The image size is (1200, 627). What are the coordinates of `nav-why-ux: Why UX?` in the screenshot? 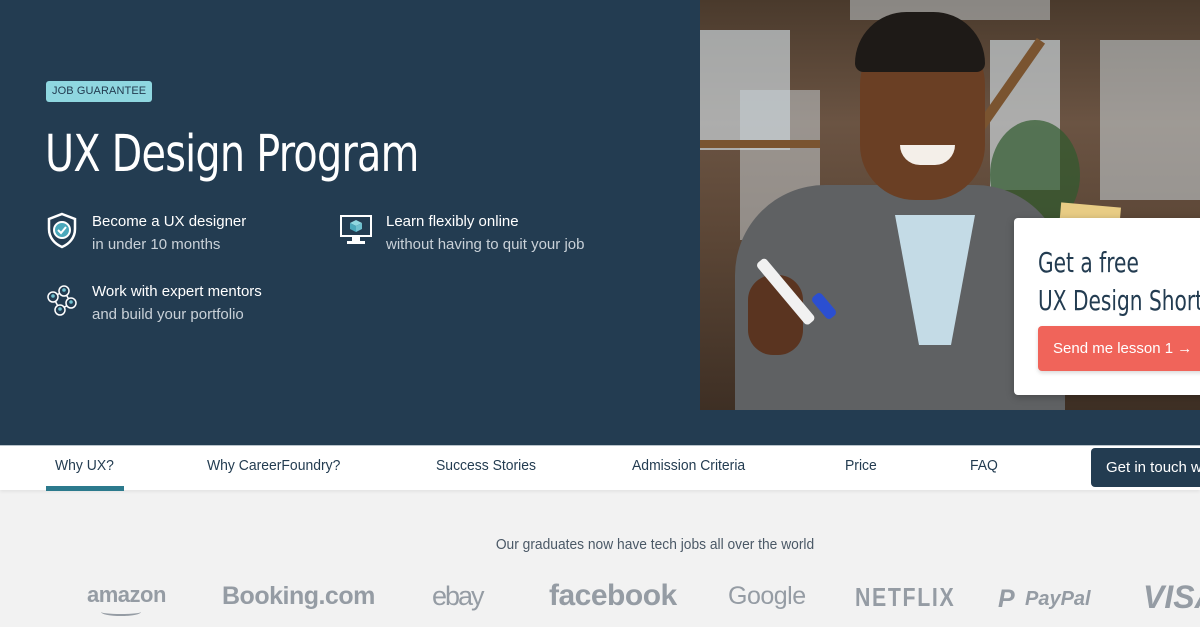 It's located at (84, 465).